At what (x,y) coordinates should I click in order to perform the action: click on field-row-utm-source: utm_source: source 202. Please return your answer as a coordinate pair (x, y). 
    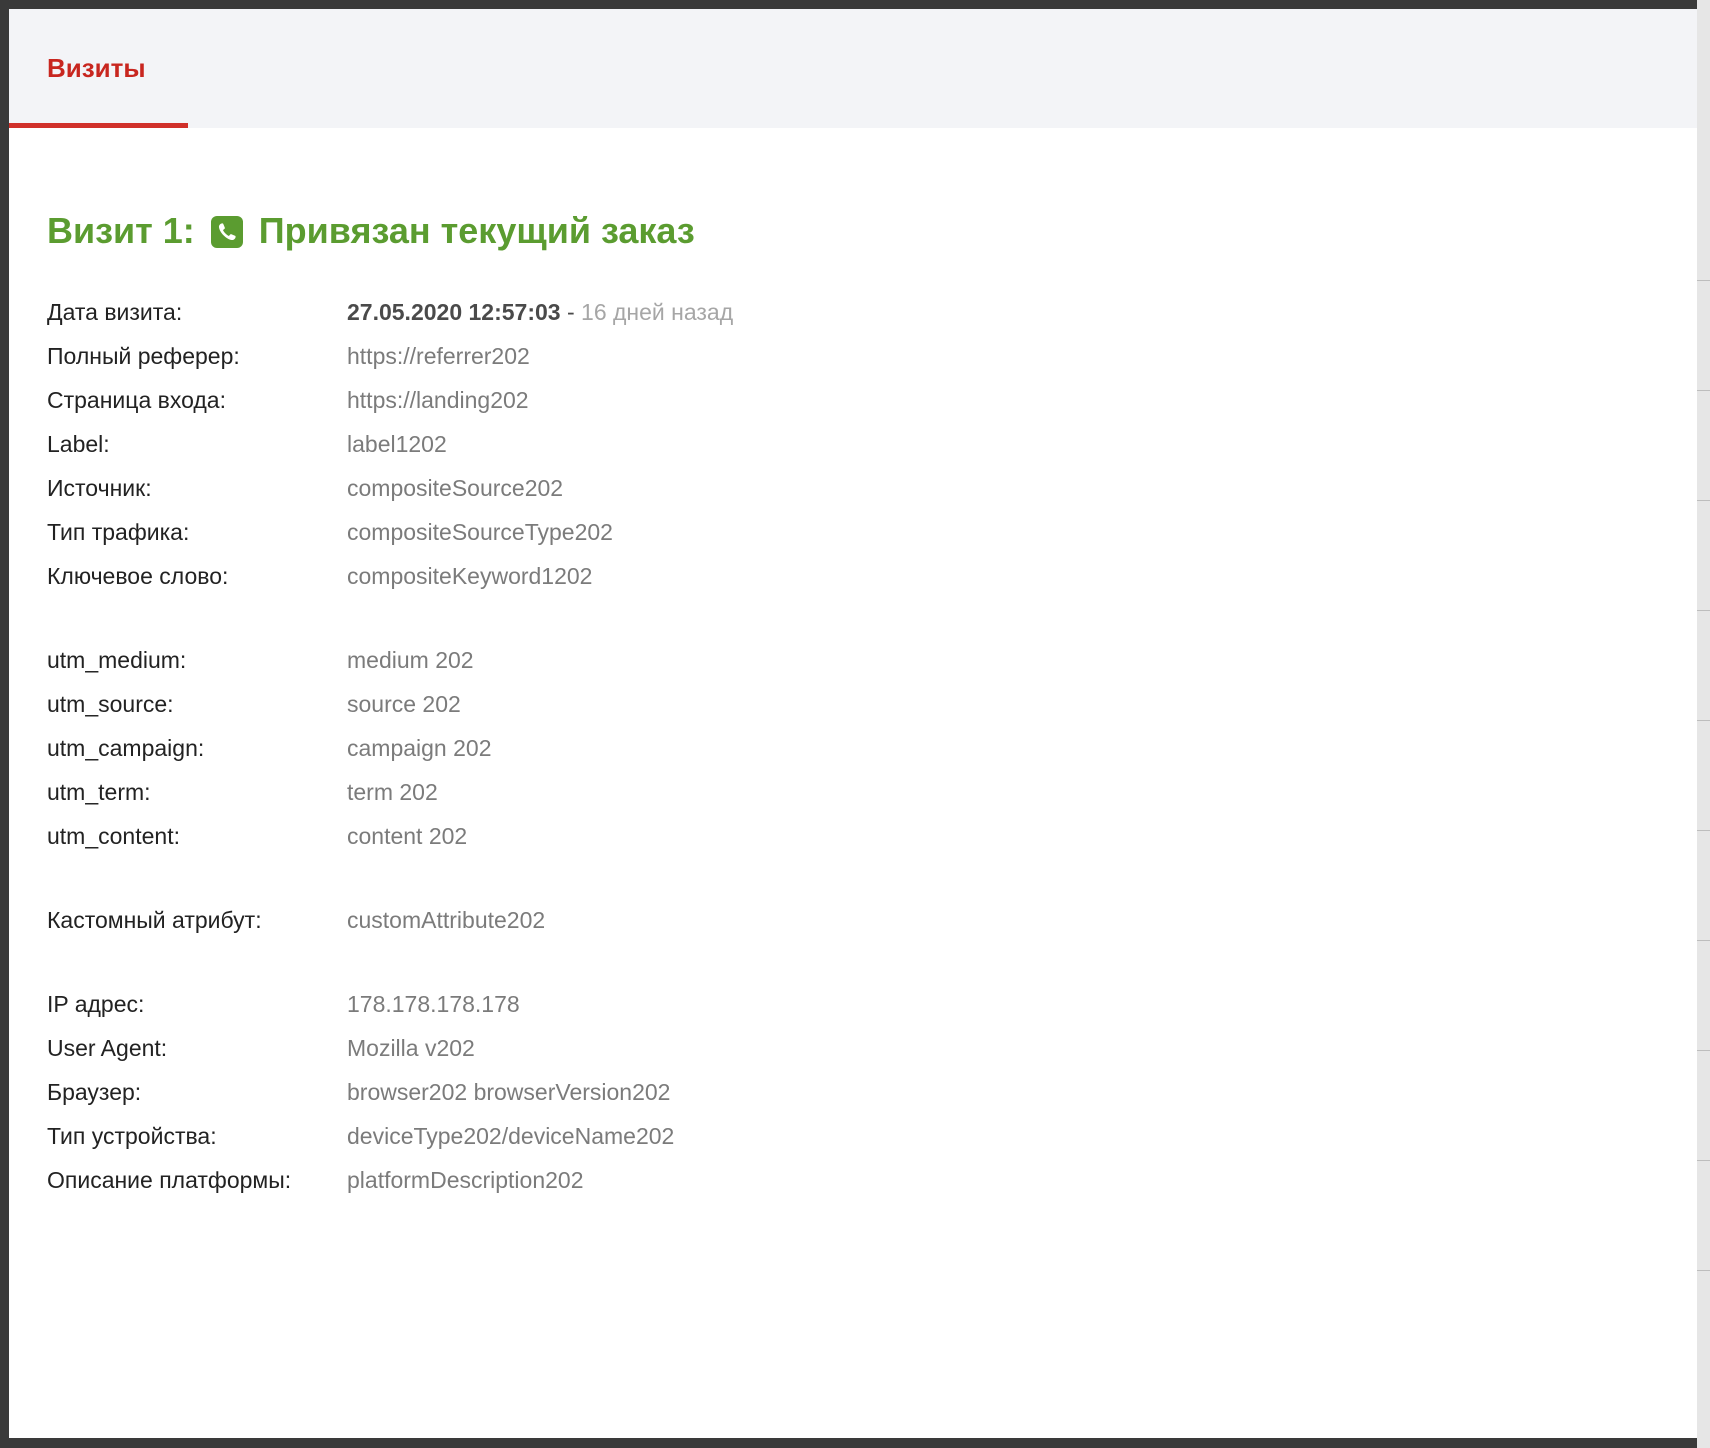
    Looking at the image, I should click on (847, 704).